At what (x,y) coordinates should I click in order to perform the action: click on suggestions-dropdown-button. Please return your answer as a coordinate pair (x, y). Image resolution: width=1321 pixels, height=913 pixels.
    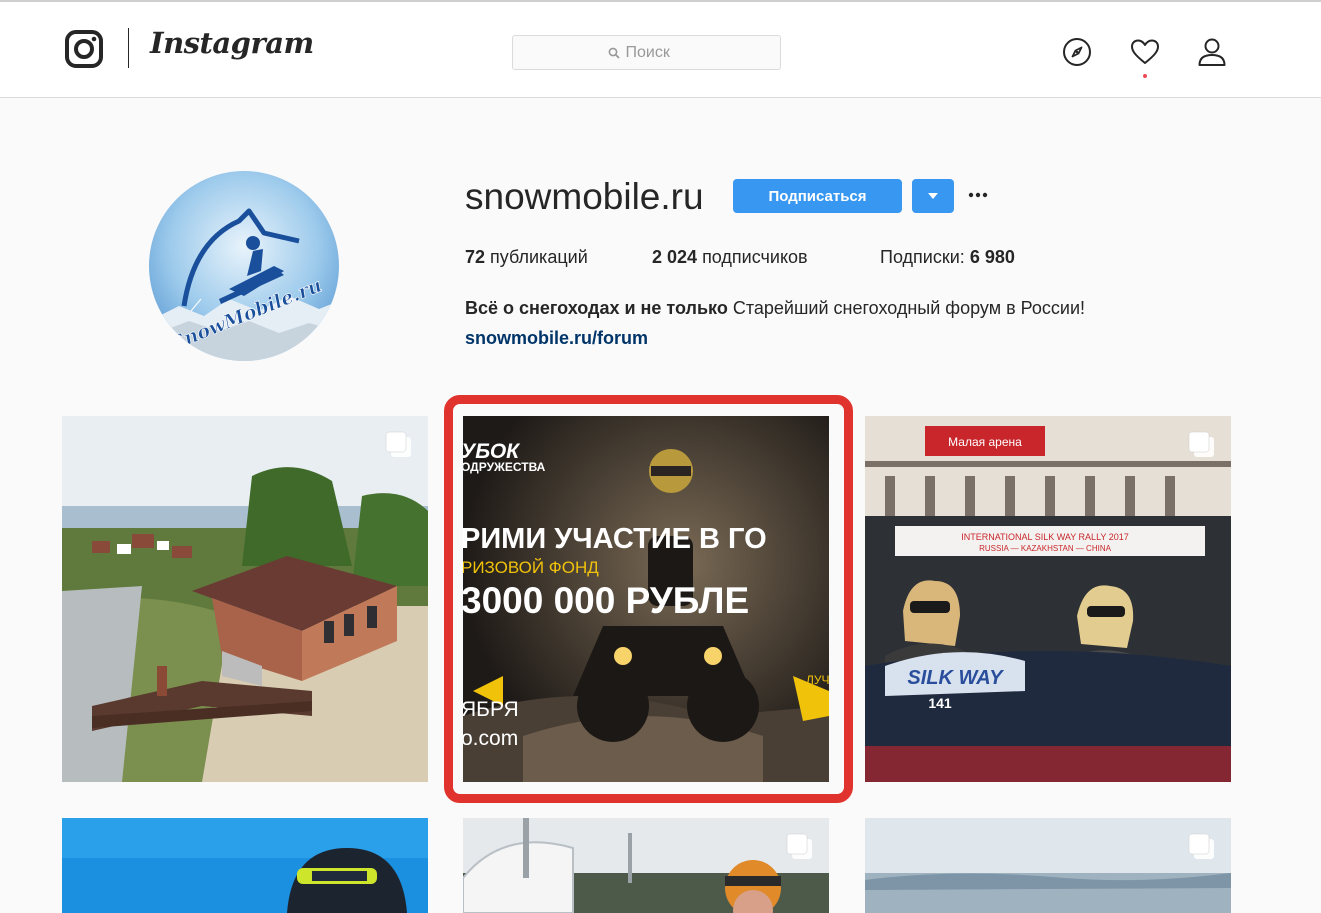
    Looking at the image, I should click on (933, 196).